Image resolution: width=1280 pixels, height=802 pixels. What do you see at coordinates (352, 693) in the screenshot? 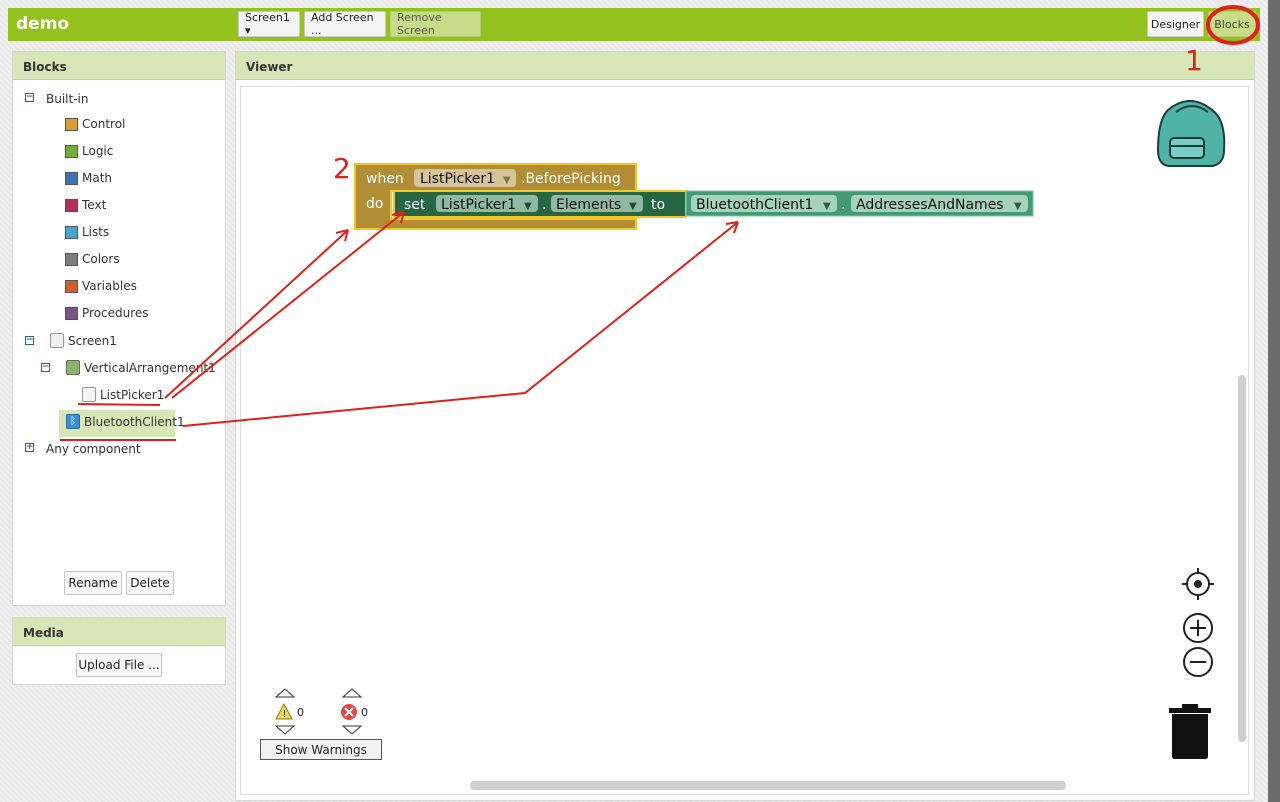
I see `errors-prev-icon` at bounding box center [352, 693].